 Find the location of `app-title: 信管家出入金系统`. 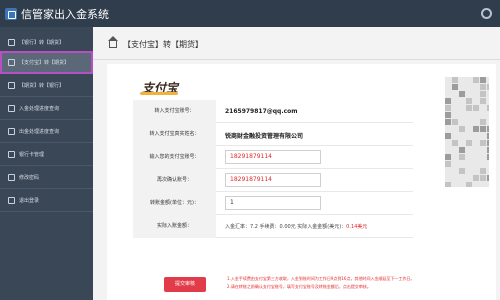

app-title: 信管家出入金系统 is located at coordinates (57, 14).